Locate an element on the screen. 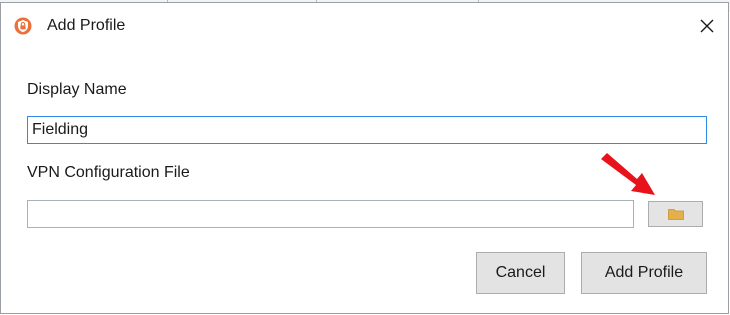 The width and height of the screenshot is (730, 315). red-arrow-icon is located at coordinates (628, 174).